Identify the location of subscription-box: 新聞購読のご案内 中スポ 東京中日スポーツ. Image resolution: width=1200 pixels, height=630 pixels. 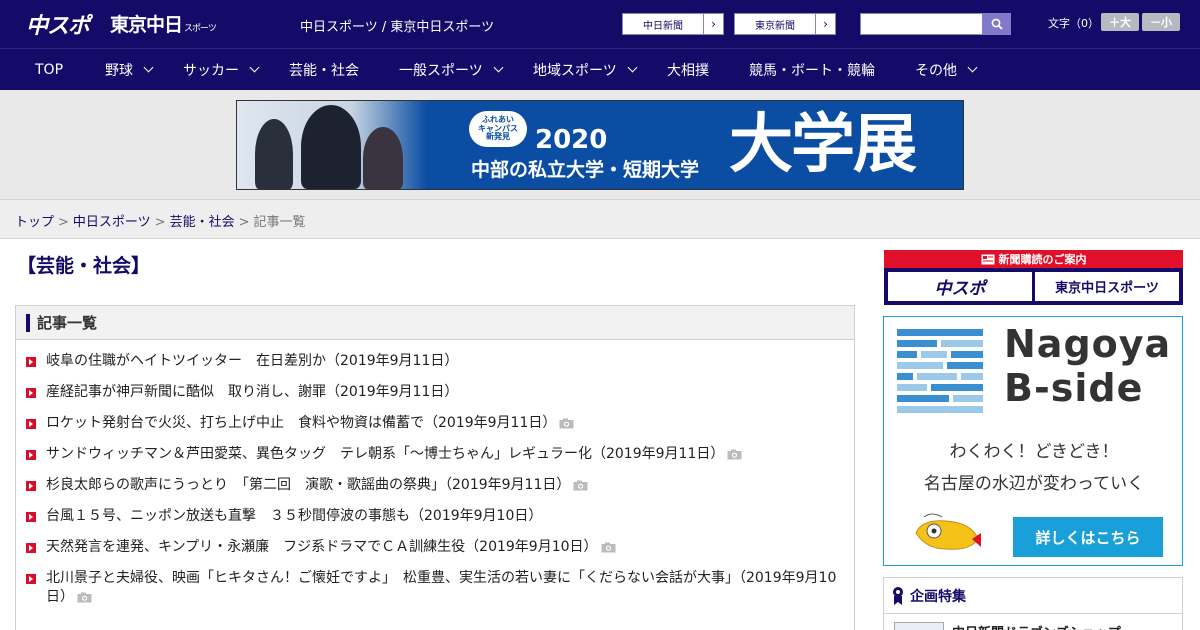
(1033, 277).